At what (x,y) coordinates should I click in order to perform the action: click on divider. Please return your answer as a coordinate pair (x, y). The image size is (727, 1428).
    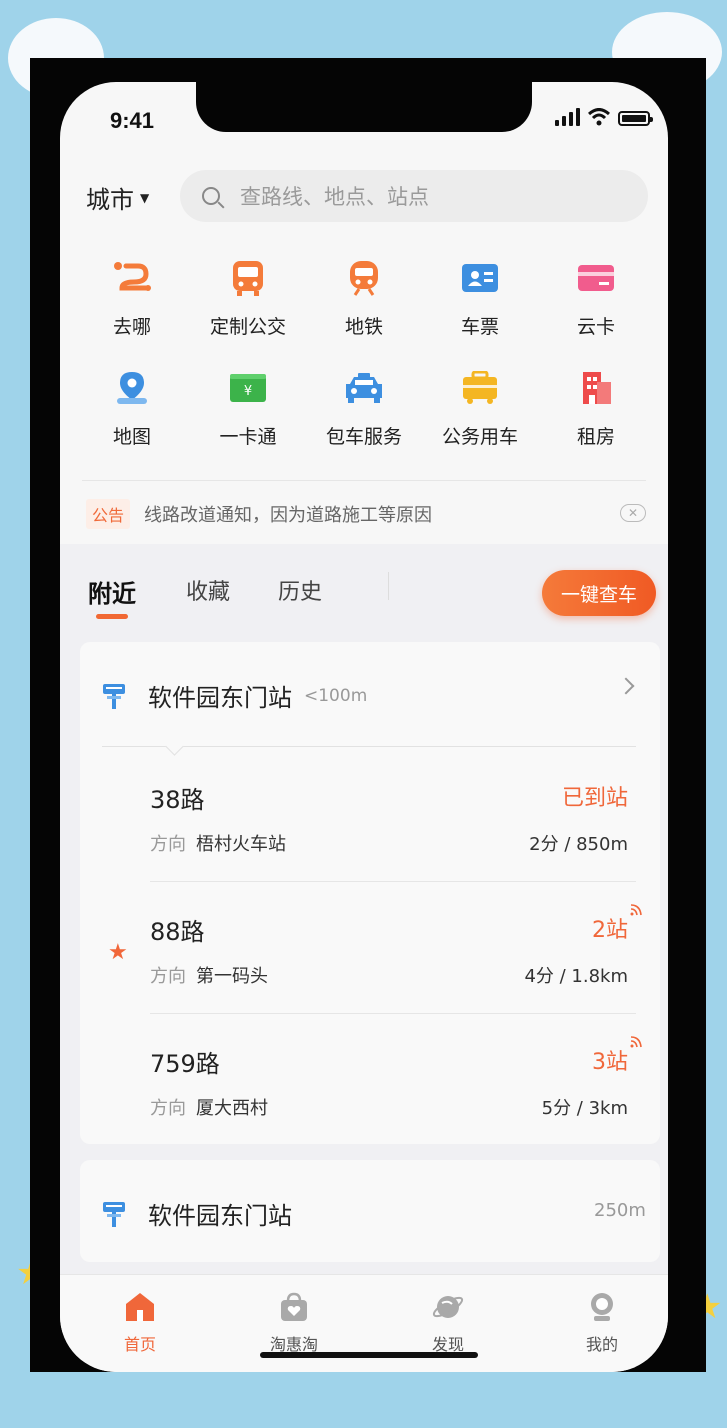
    Looking at the image, I should click on (364, 480).